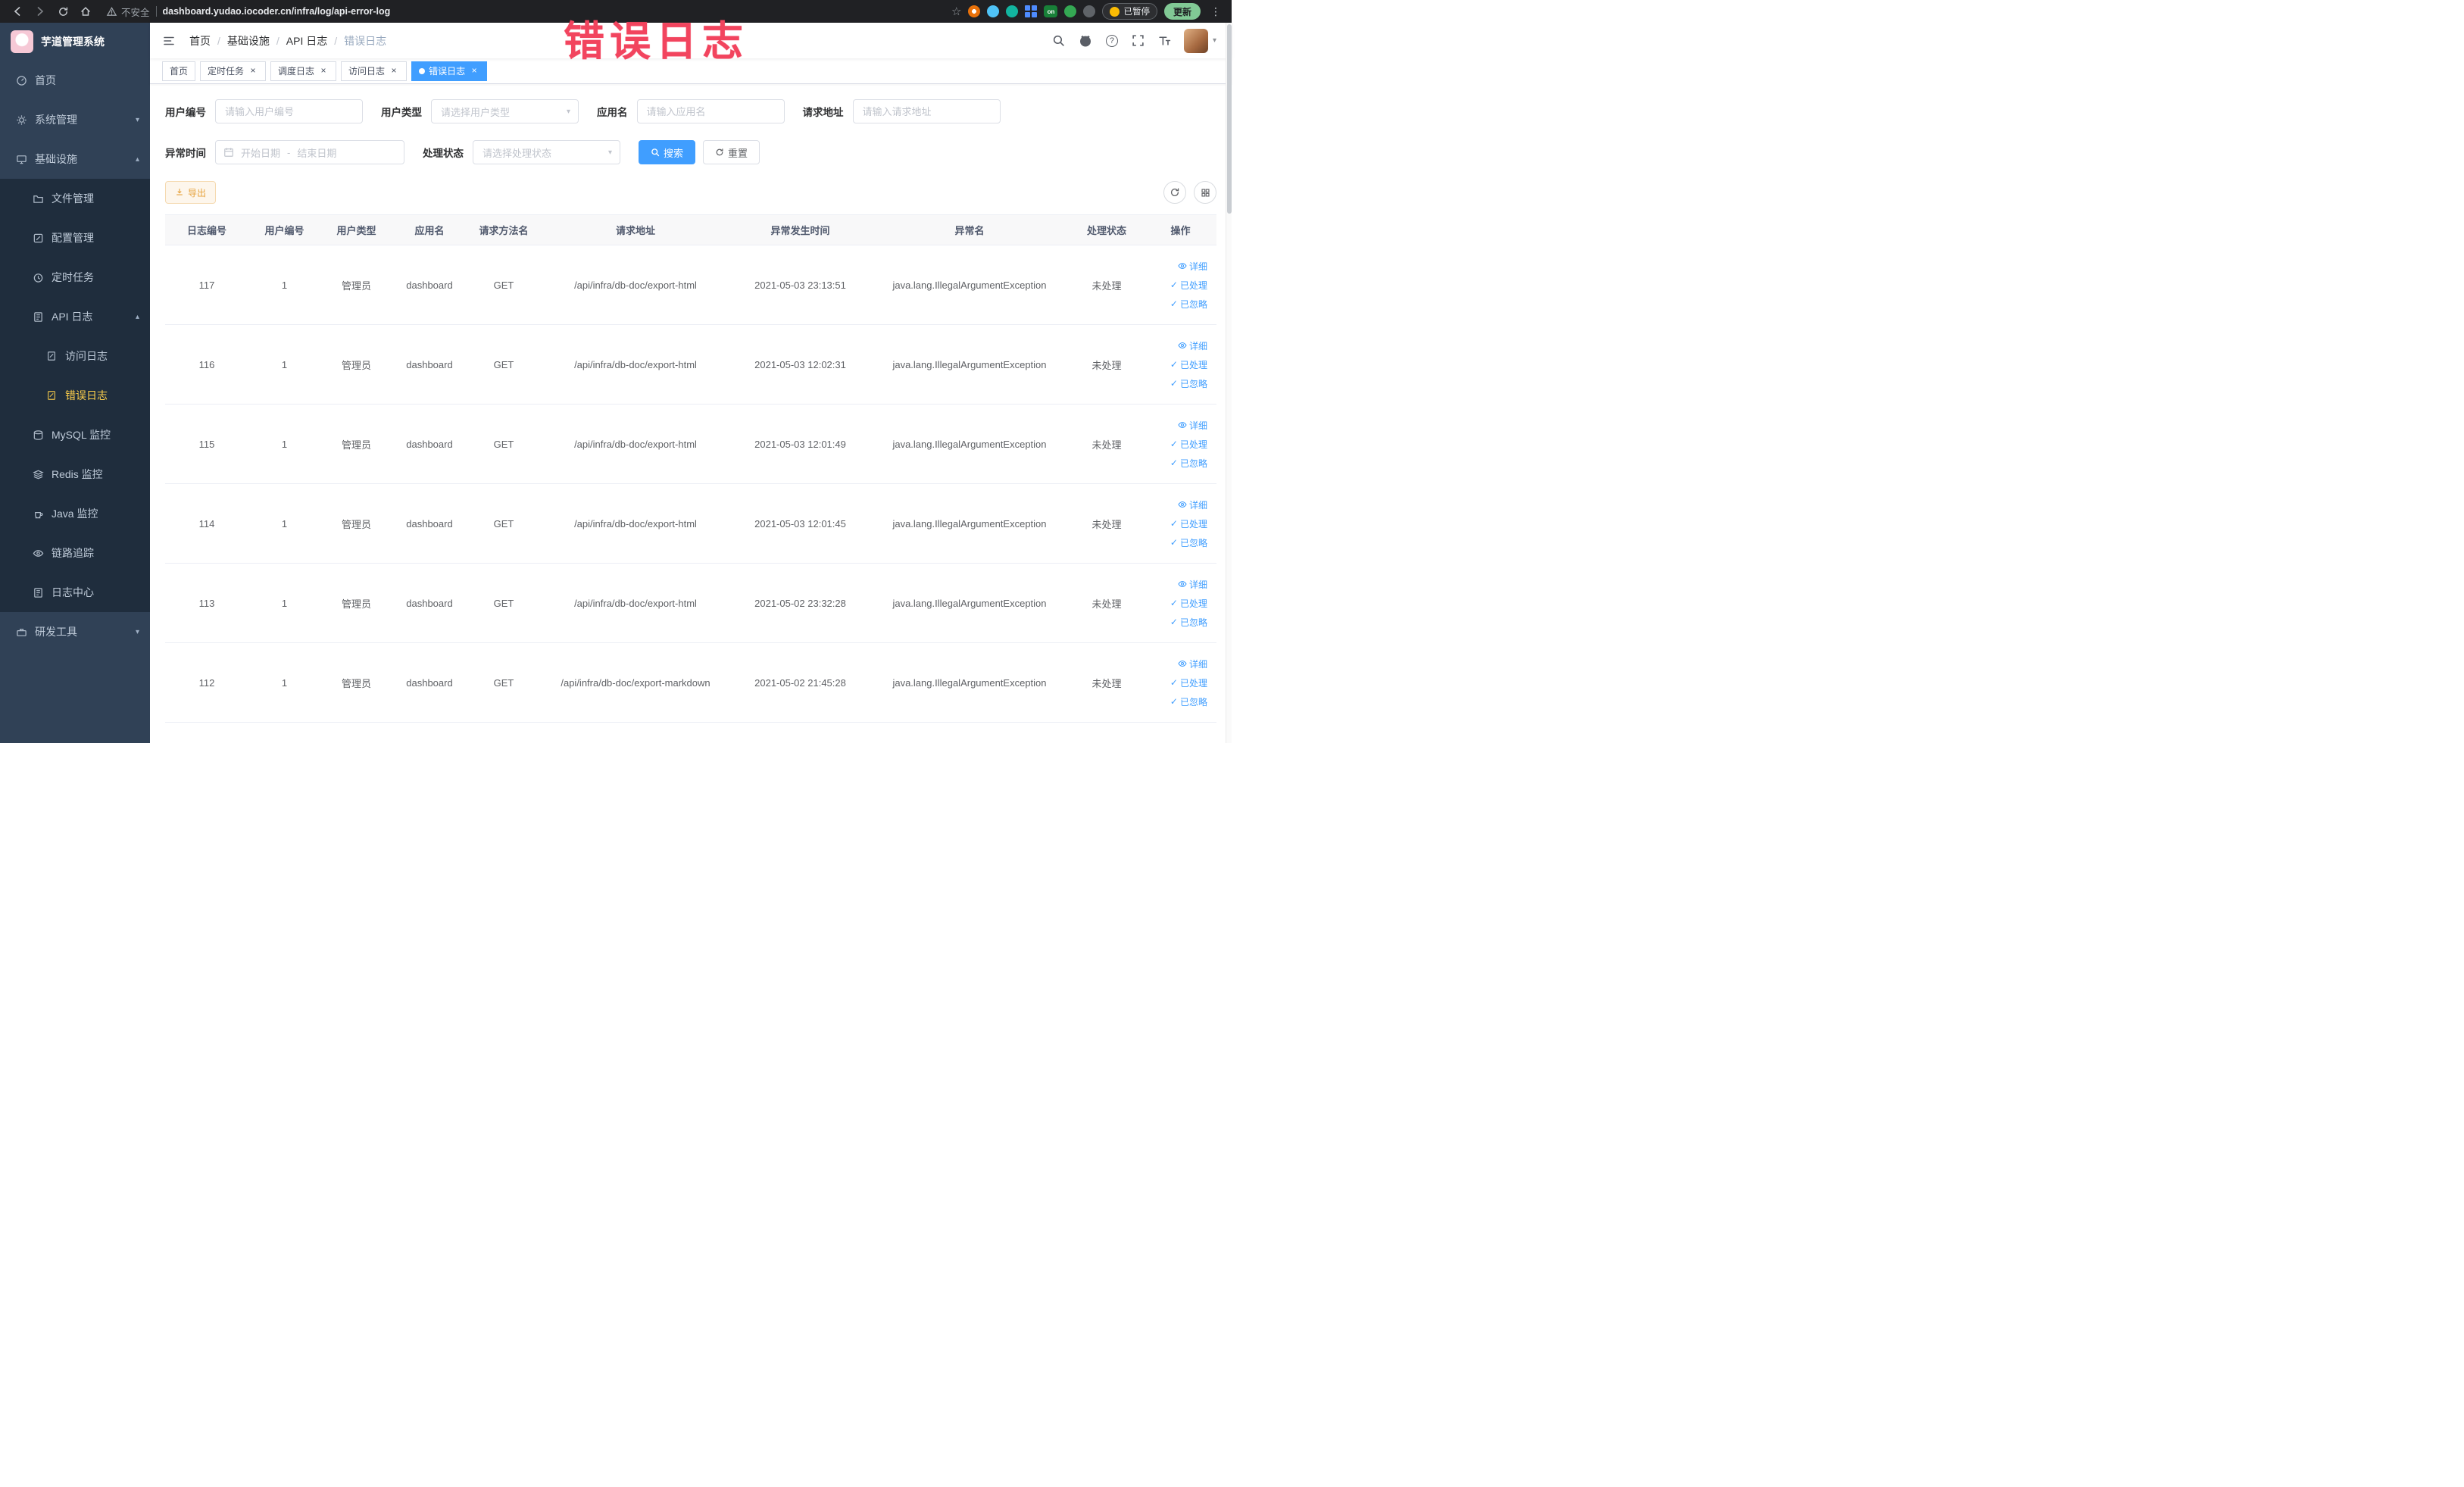 Image resolution: width=2464 pixels, height=1487 pixels. I want to click on process-status-select: 请选择处理状态 ▾, so click(546, 152).